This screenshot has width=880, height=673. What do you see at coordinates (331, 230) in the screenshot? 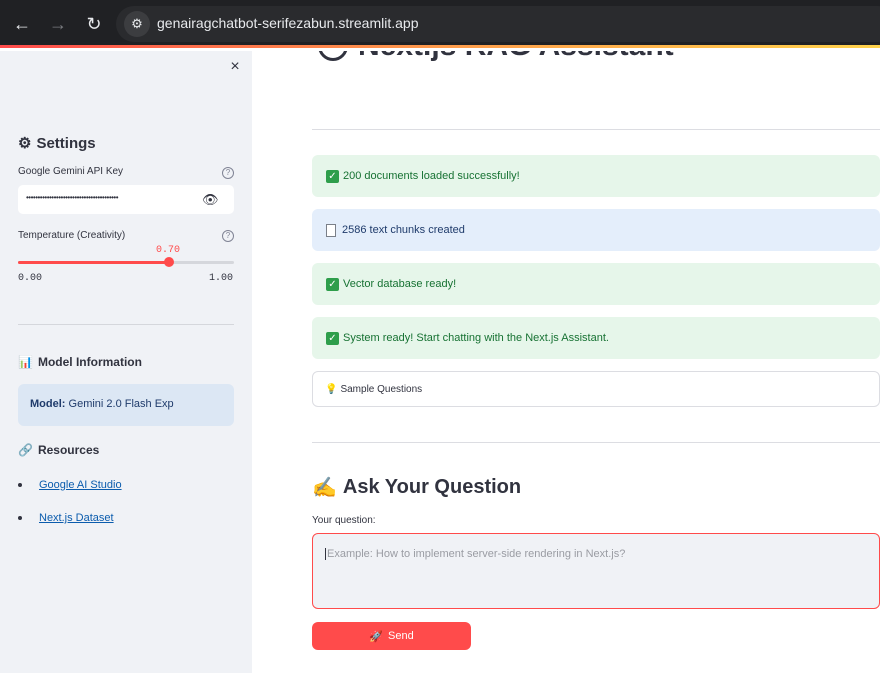
I see `document-icon` at bounding box center [331, 230].